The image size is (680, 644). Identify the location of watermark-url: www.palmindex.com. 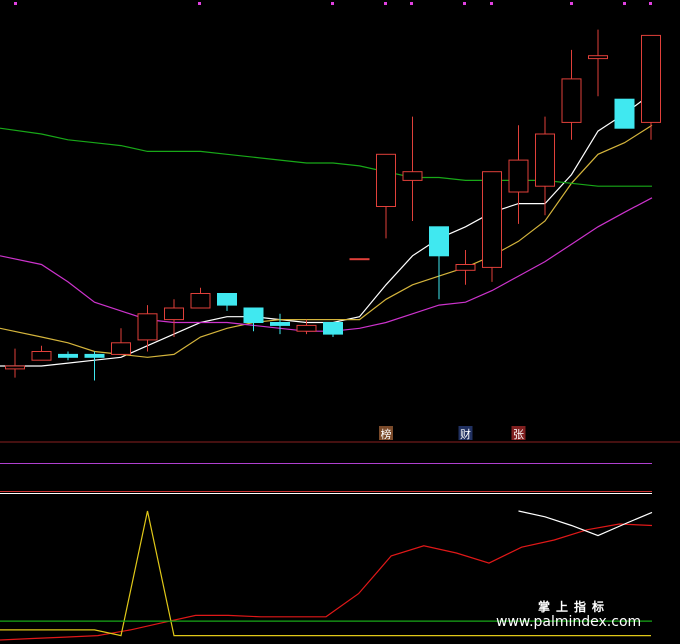
(568, 622).